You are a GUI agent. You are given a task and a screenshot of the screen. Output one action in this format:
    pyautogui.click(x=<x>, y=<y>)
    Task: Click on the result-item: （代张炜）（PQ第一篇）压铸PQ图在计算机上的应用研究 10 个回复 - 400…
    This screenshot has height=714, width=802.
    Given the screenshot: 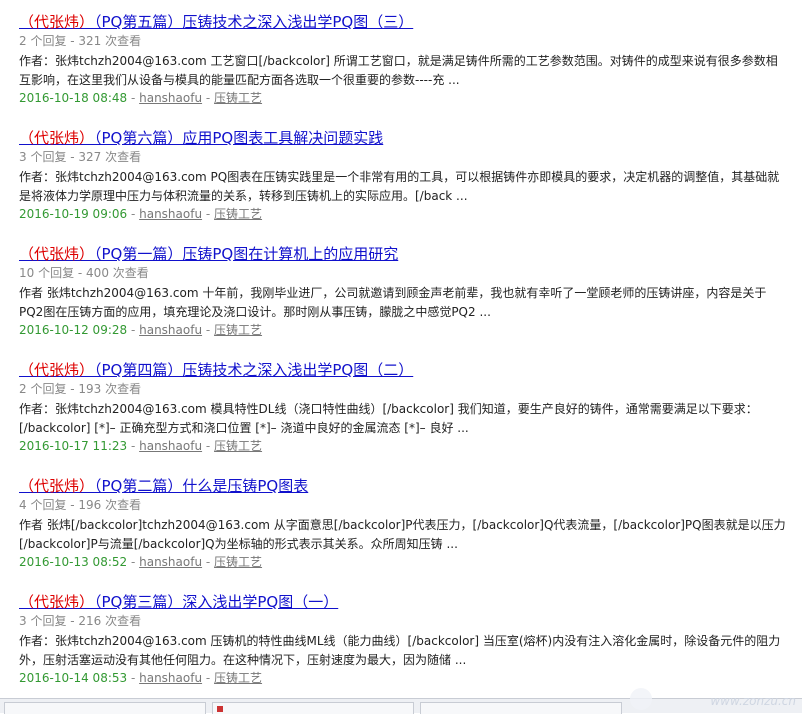 What is the action you would take?
    pyautogui.click(x=404, y=291)
    